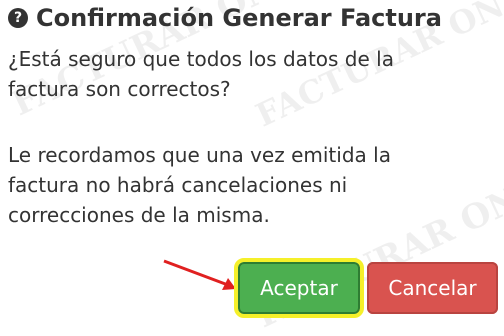 Image resolution: width=504 pixels, height=336 pixels. Describe the element at coordinates (299, 288) in the screenshot. I see `accept-button: Aceptar` at that location.